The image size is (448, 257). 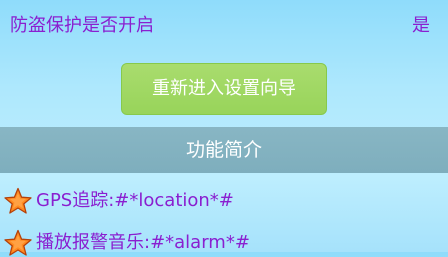 What do you see at coordinates (421, 25) in the screenshot?
I see `protection-status-value: 是` at bounding box center [421, 25].